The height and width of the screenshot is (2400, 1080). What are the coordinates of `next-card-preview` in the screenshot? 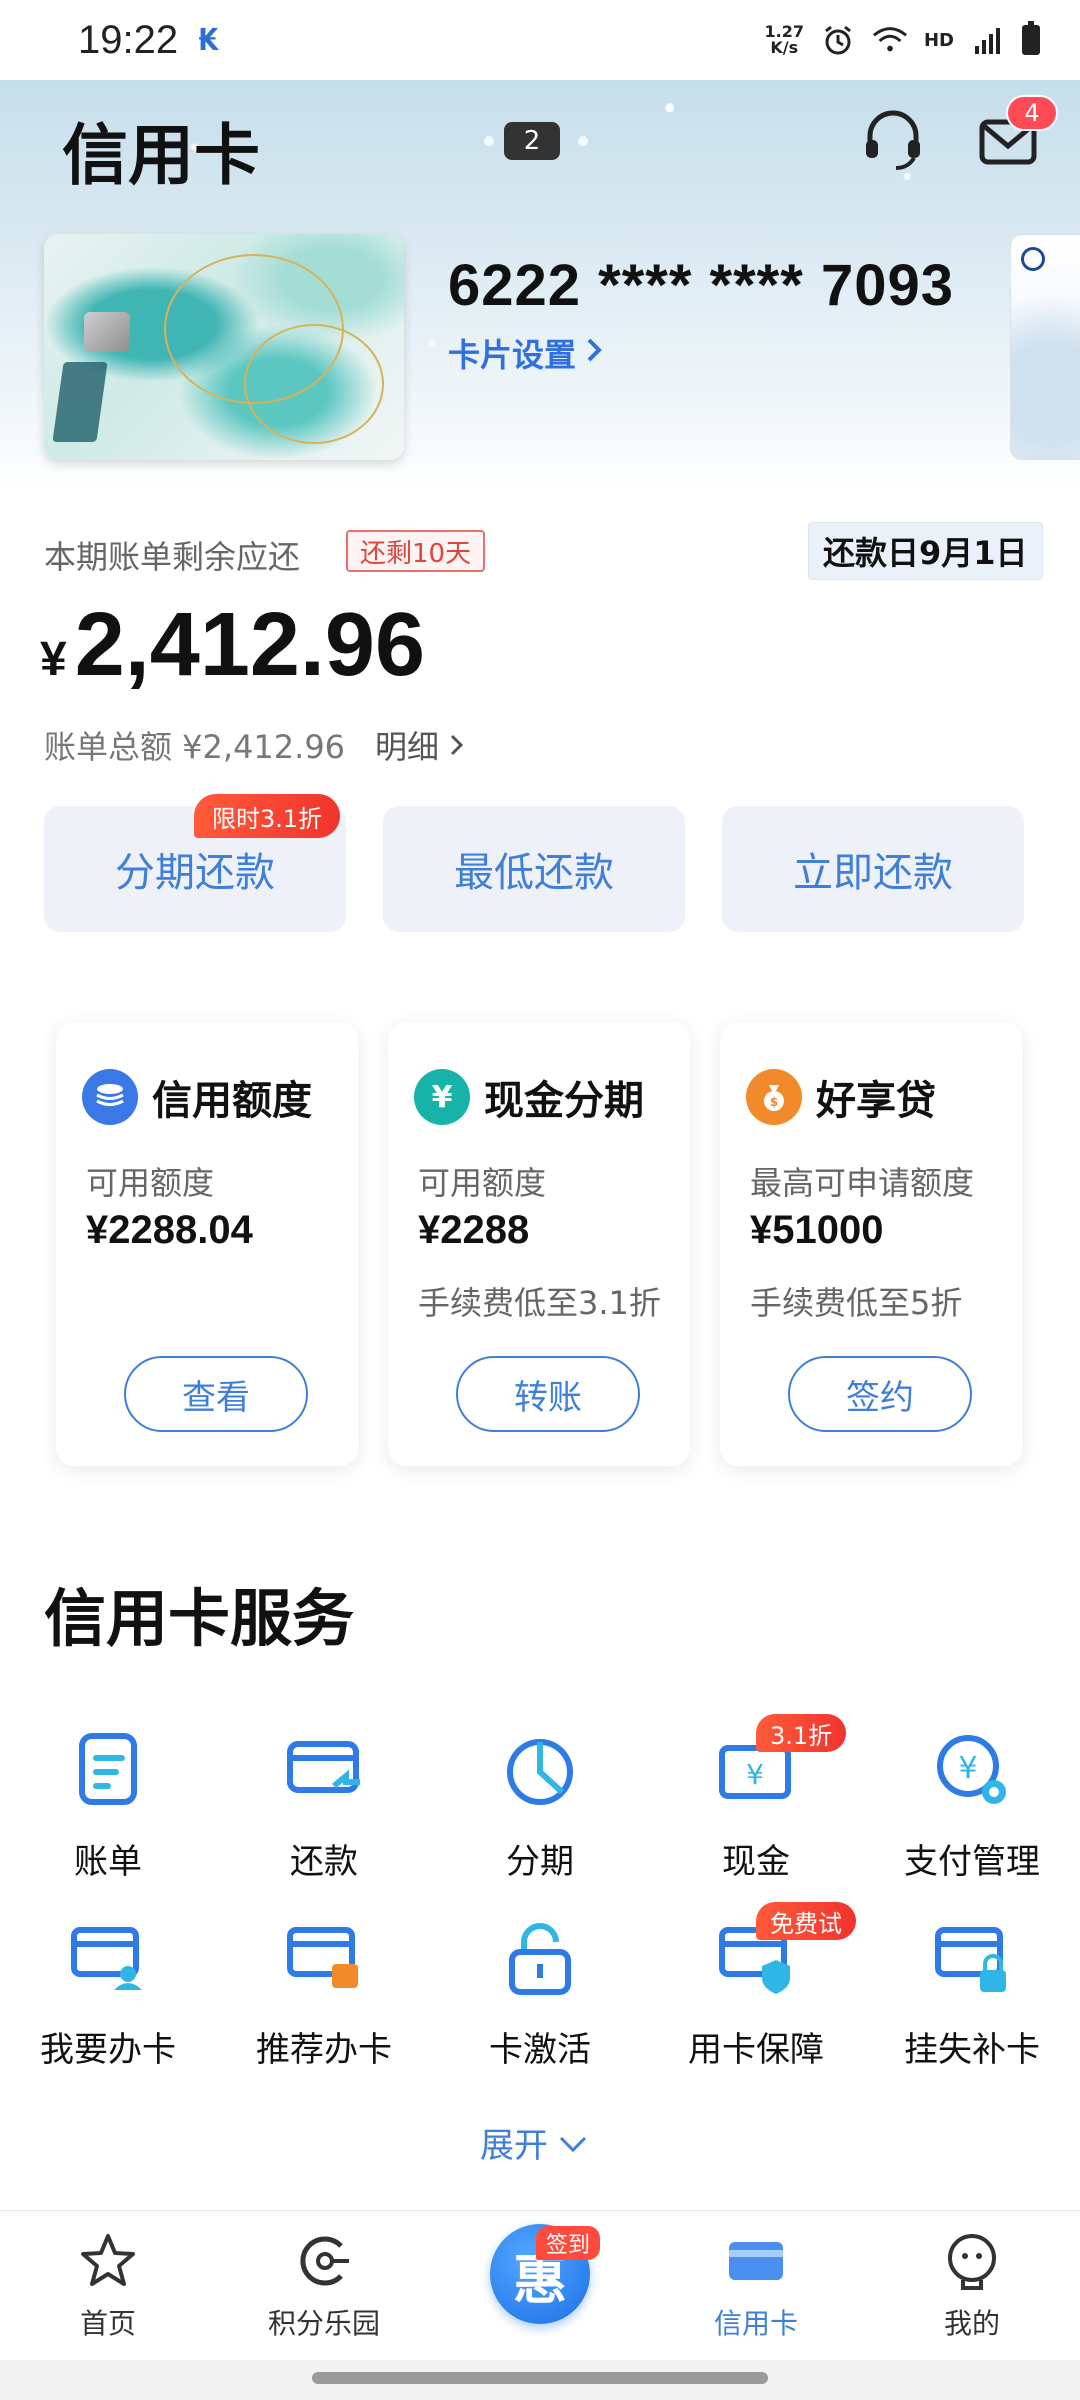 It's located at (1045, 347).